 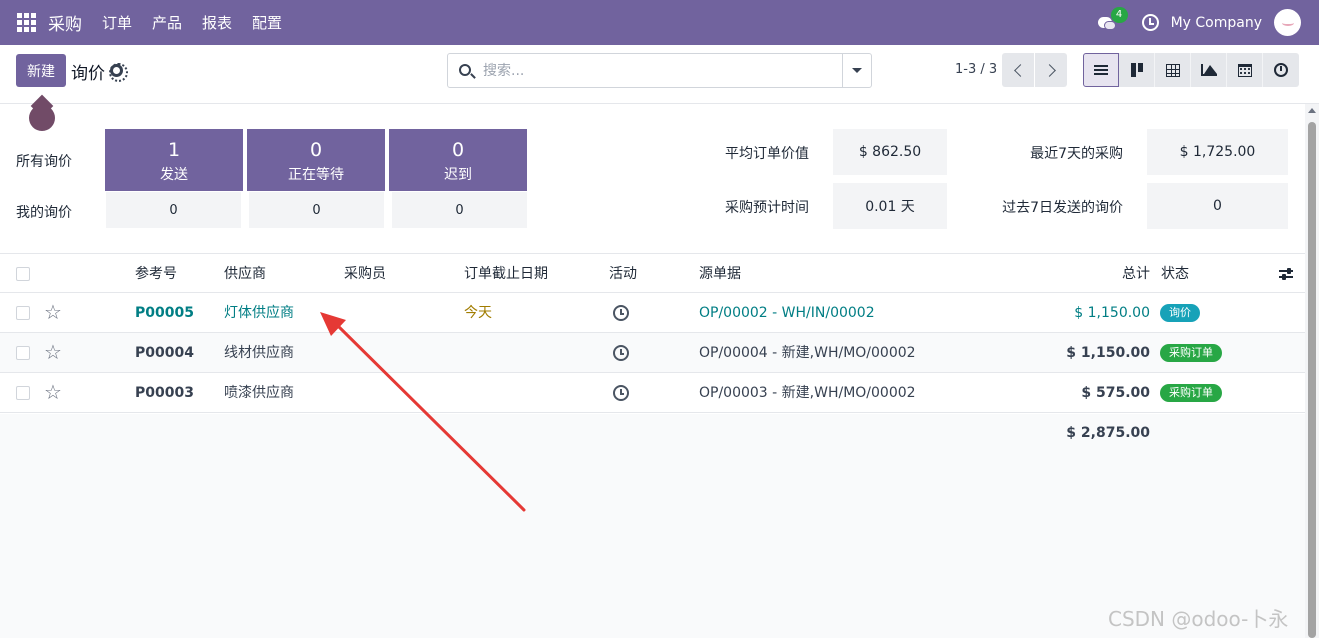 What do you see at coordinates (623, 274) in the screenshot?
I see `column-header-activity: 活动` at bounding box center [623, 274].